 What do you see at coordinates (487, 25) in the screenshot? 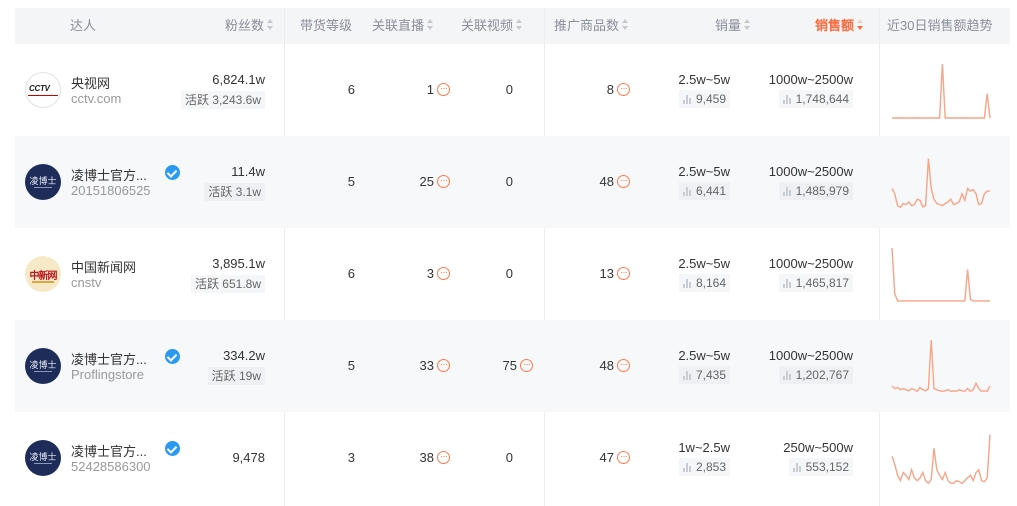
I see `header-video-label: 关联视频` at bounding box center [487, 25].